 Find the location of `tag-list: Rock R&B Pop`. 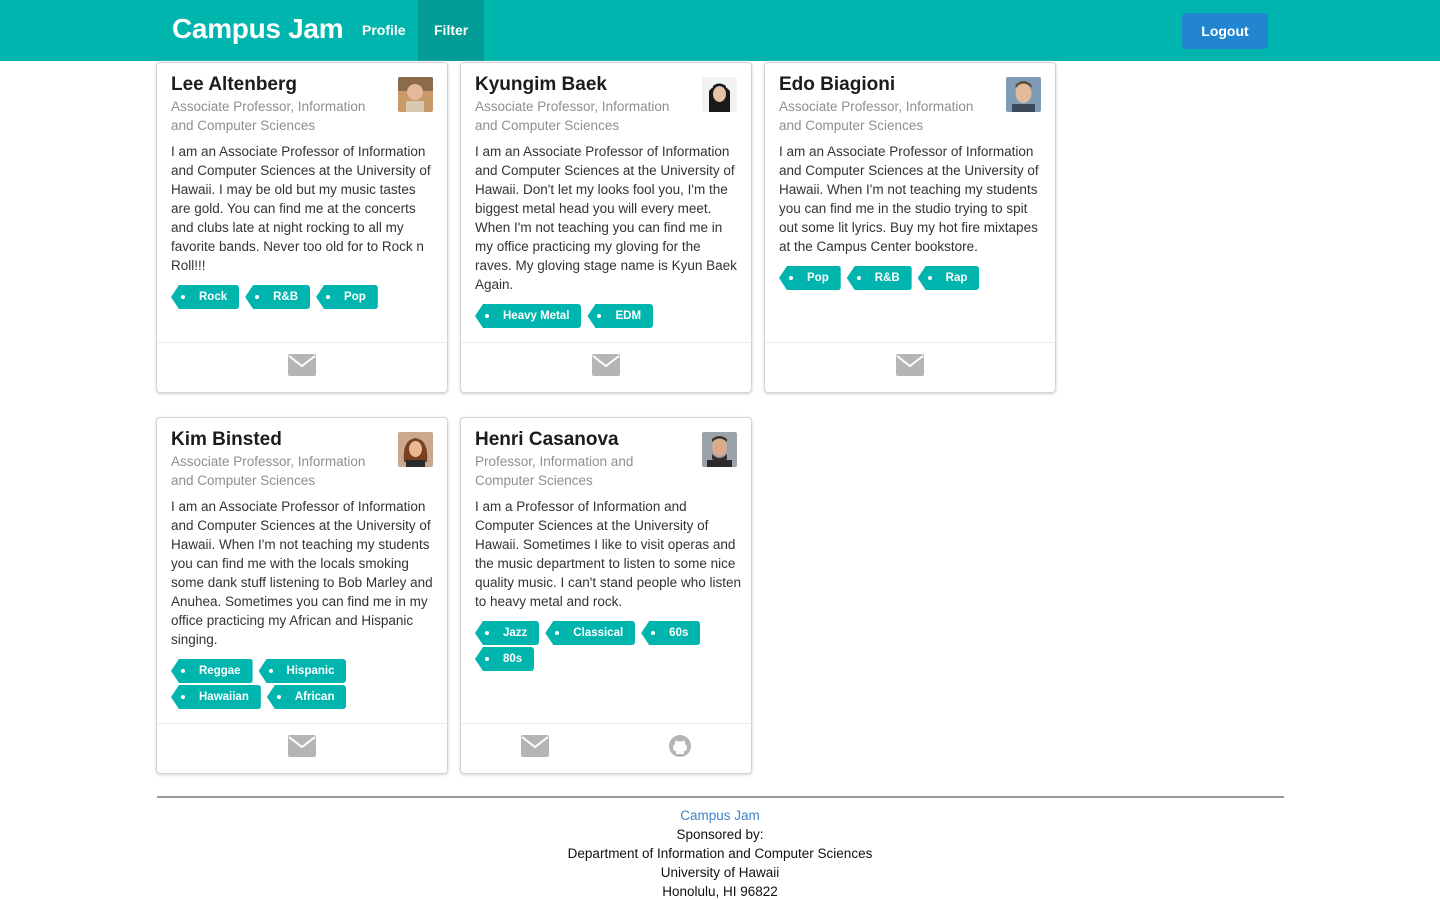

tag-list: Rock R&B Pop is located at coordinates (304, 298).